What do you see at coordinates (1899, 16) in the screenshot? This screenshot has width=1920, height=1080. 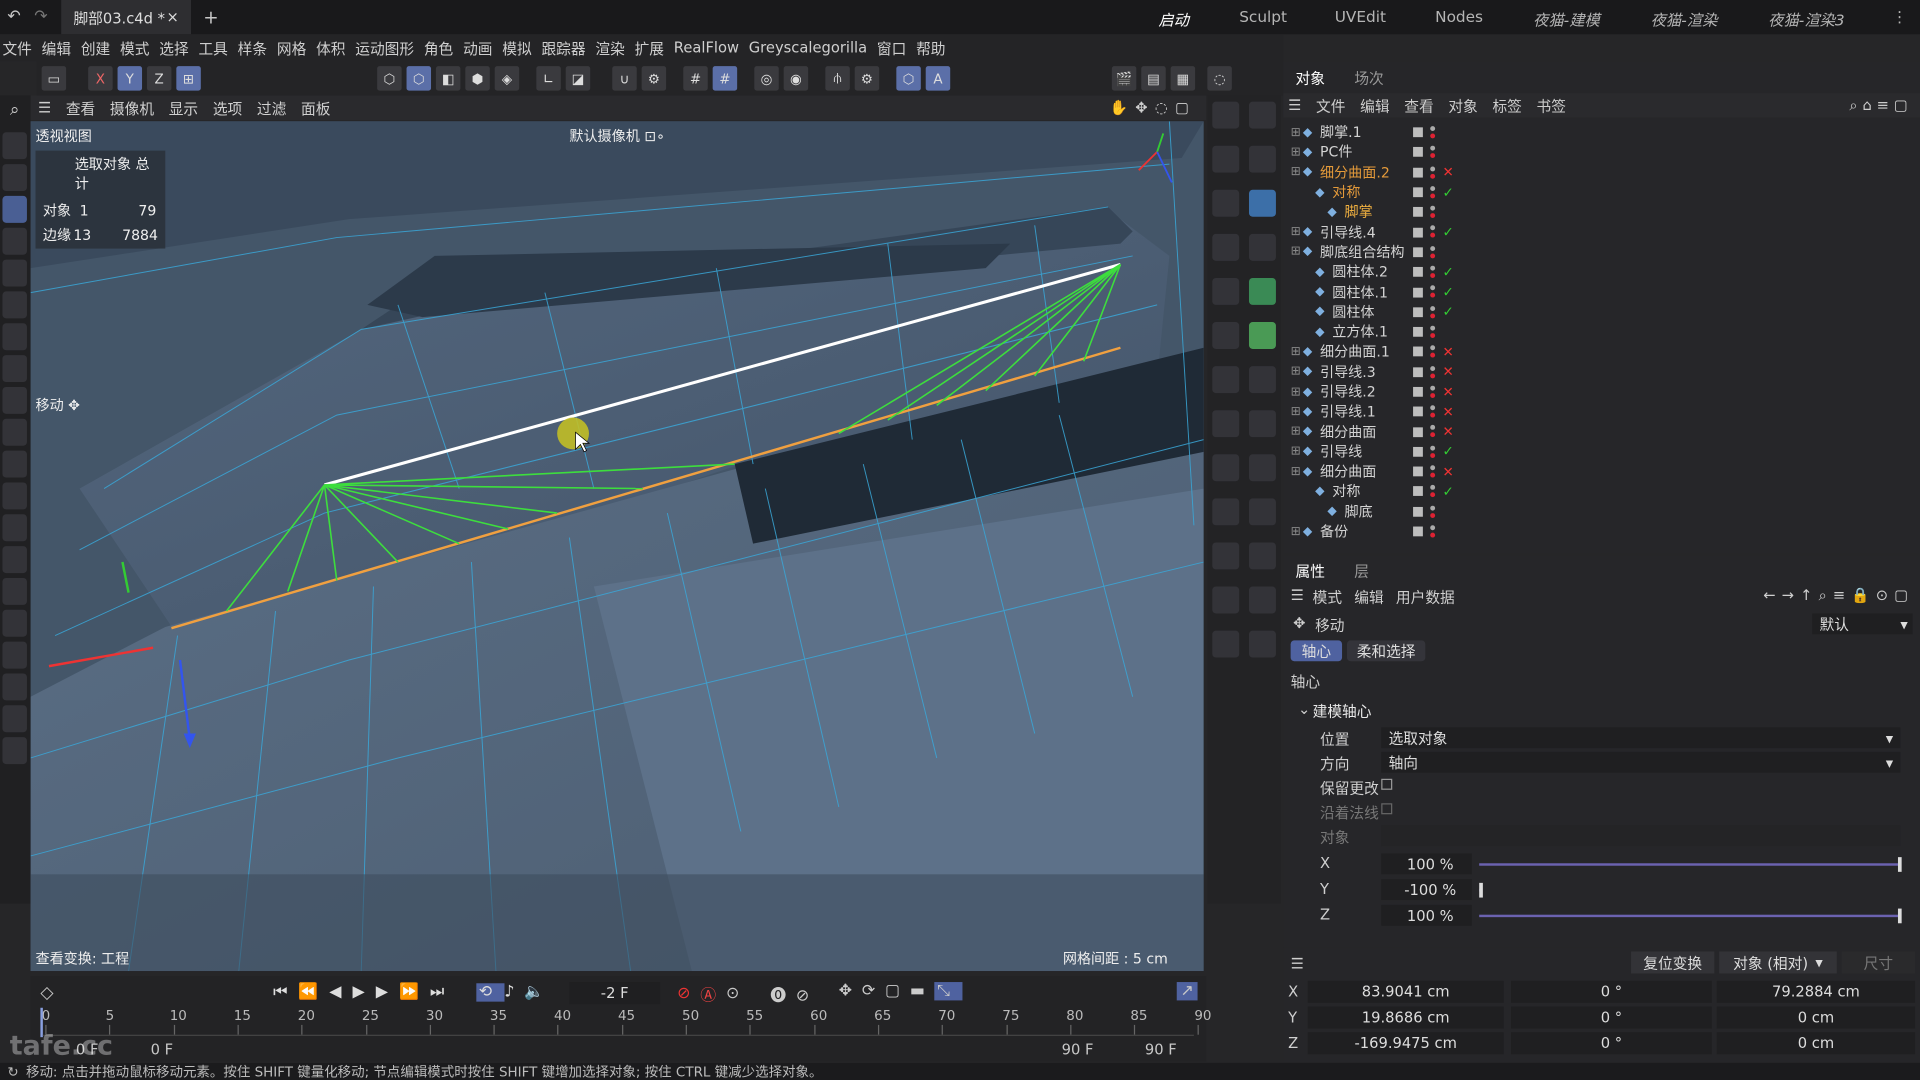 I see `more-icon: ⋮` at bounding box center [1899, 16].